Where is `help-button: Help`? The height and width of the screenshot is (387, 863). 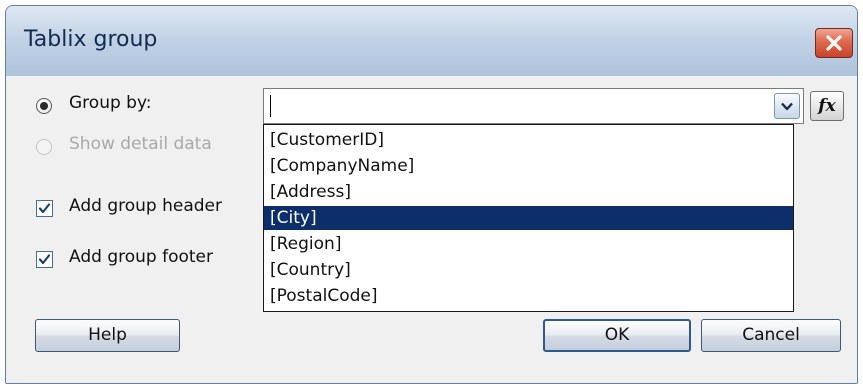
help-button: Help is located at coordinates (107, 335).